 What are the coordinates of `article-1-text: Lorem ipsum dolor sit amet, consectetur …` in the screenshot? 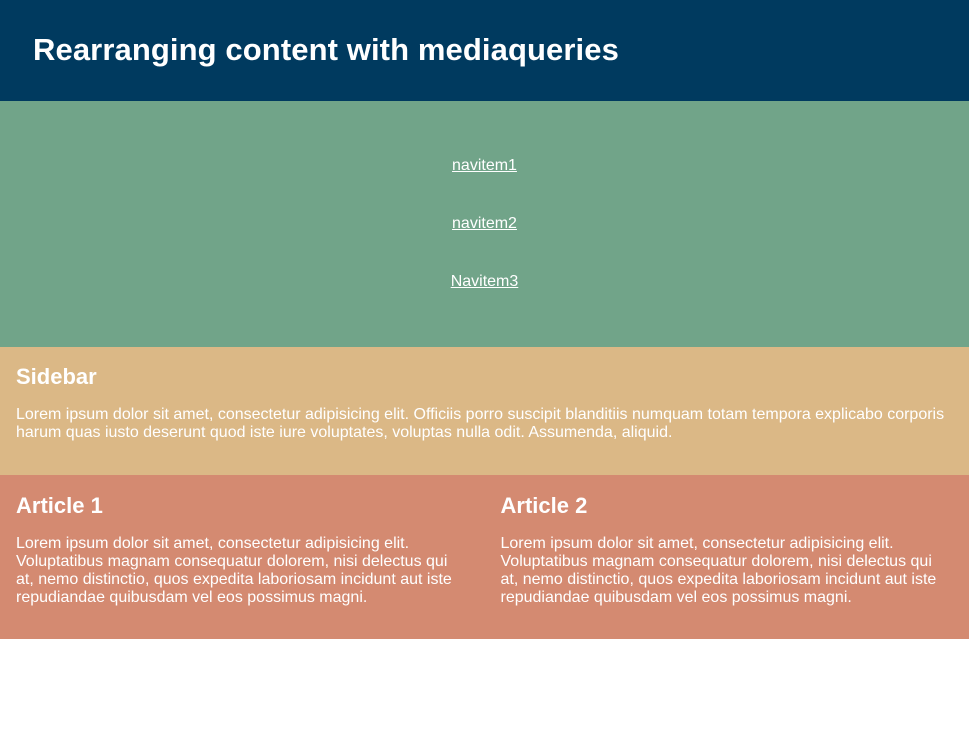 It's located at (234, 570).